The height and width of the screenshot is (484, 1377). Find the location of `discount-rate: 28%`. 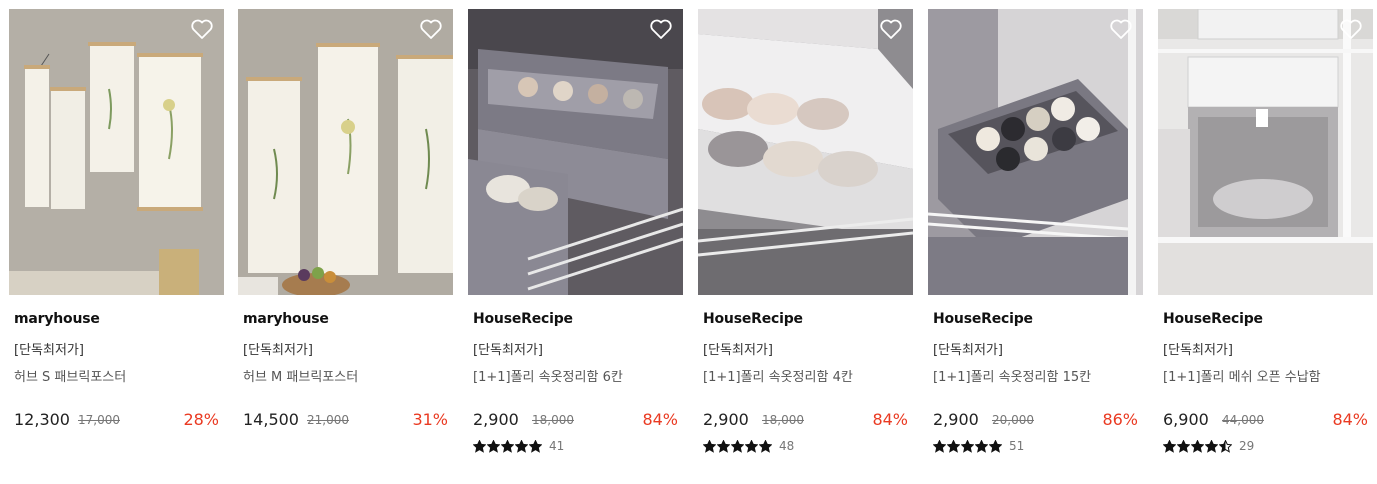

discount-rate: 28% is located at coordinates (201, 419).